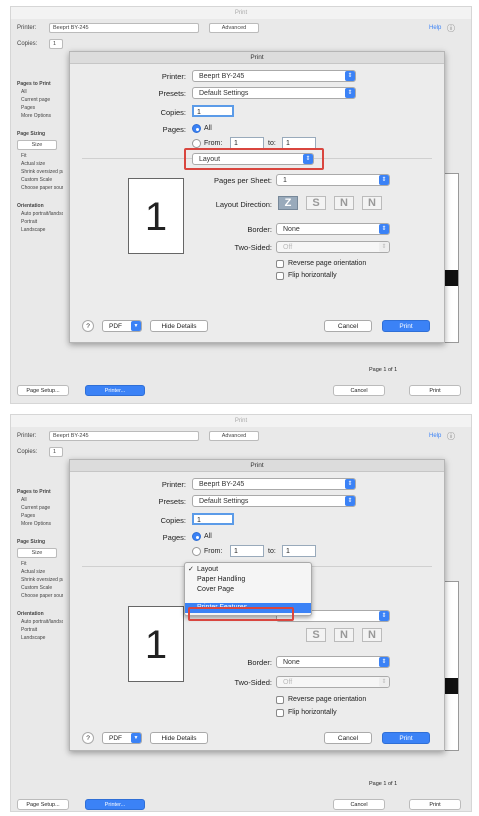  I want to click on bg-page-indicator: Page 1 of 1, so click(383, 784).